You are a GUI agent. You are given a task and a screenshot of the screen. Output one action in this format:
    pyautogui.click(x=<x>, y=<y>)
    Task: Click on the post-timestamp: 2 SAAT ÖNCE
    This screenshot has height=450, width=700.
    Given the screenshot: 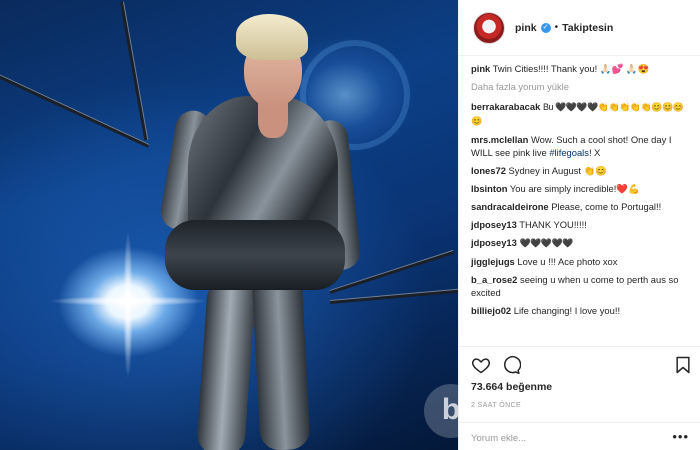 What is the action you would take?
    pyautogui.click(x=496, y=405)
    